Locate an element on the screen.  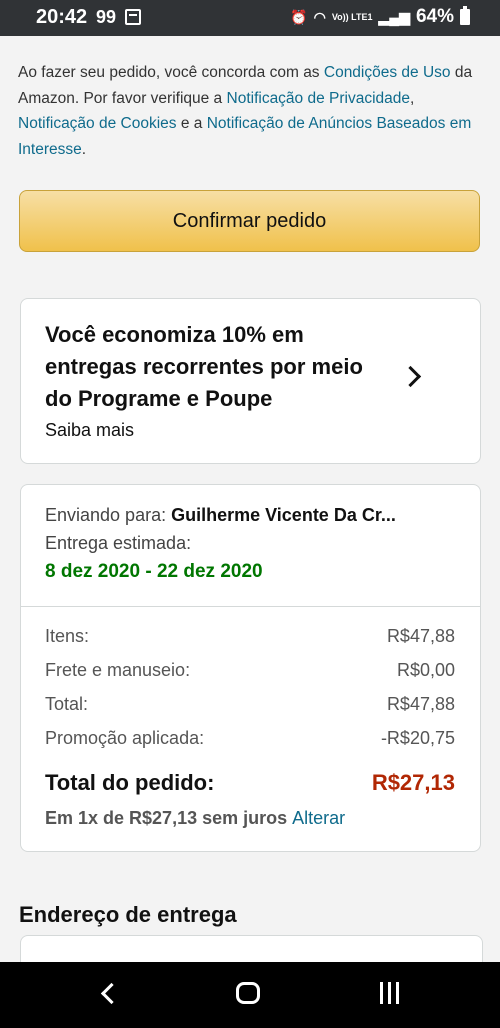
learn-more-link: Saiba mais is located at coordinates (89, 430).